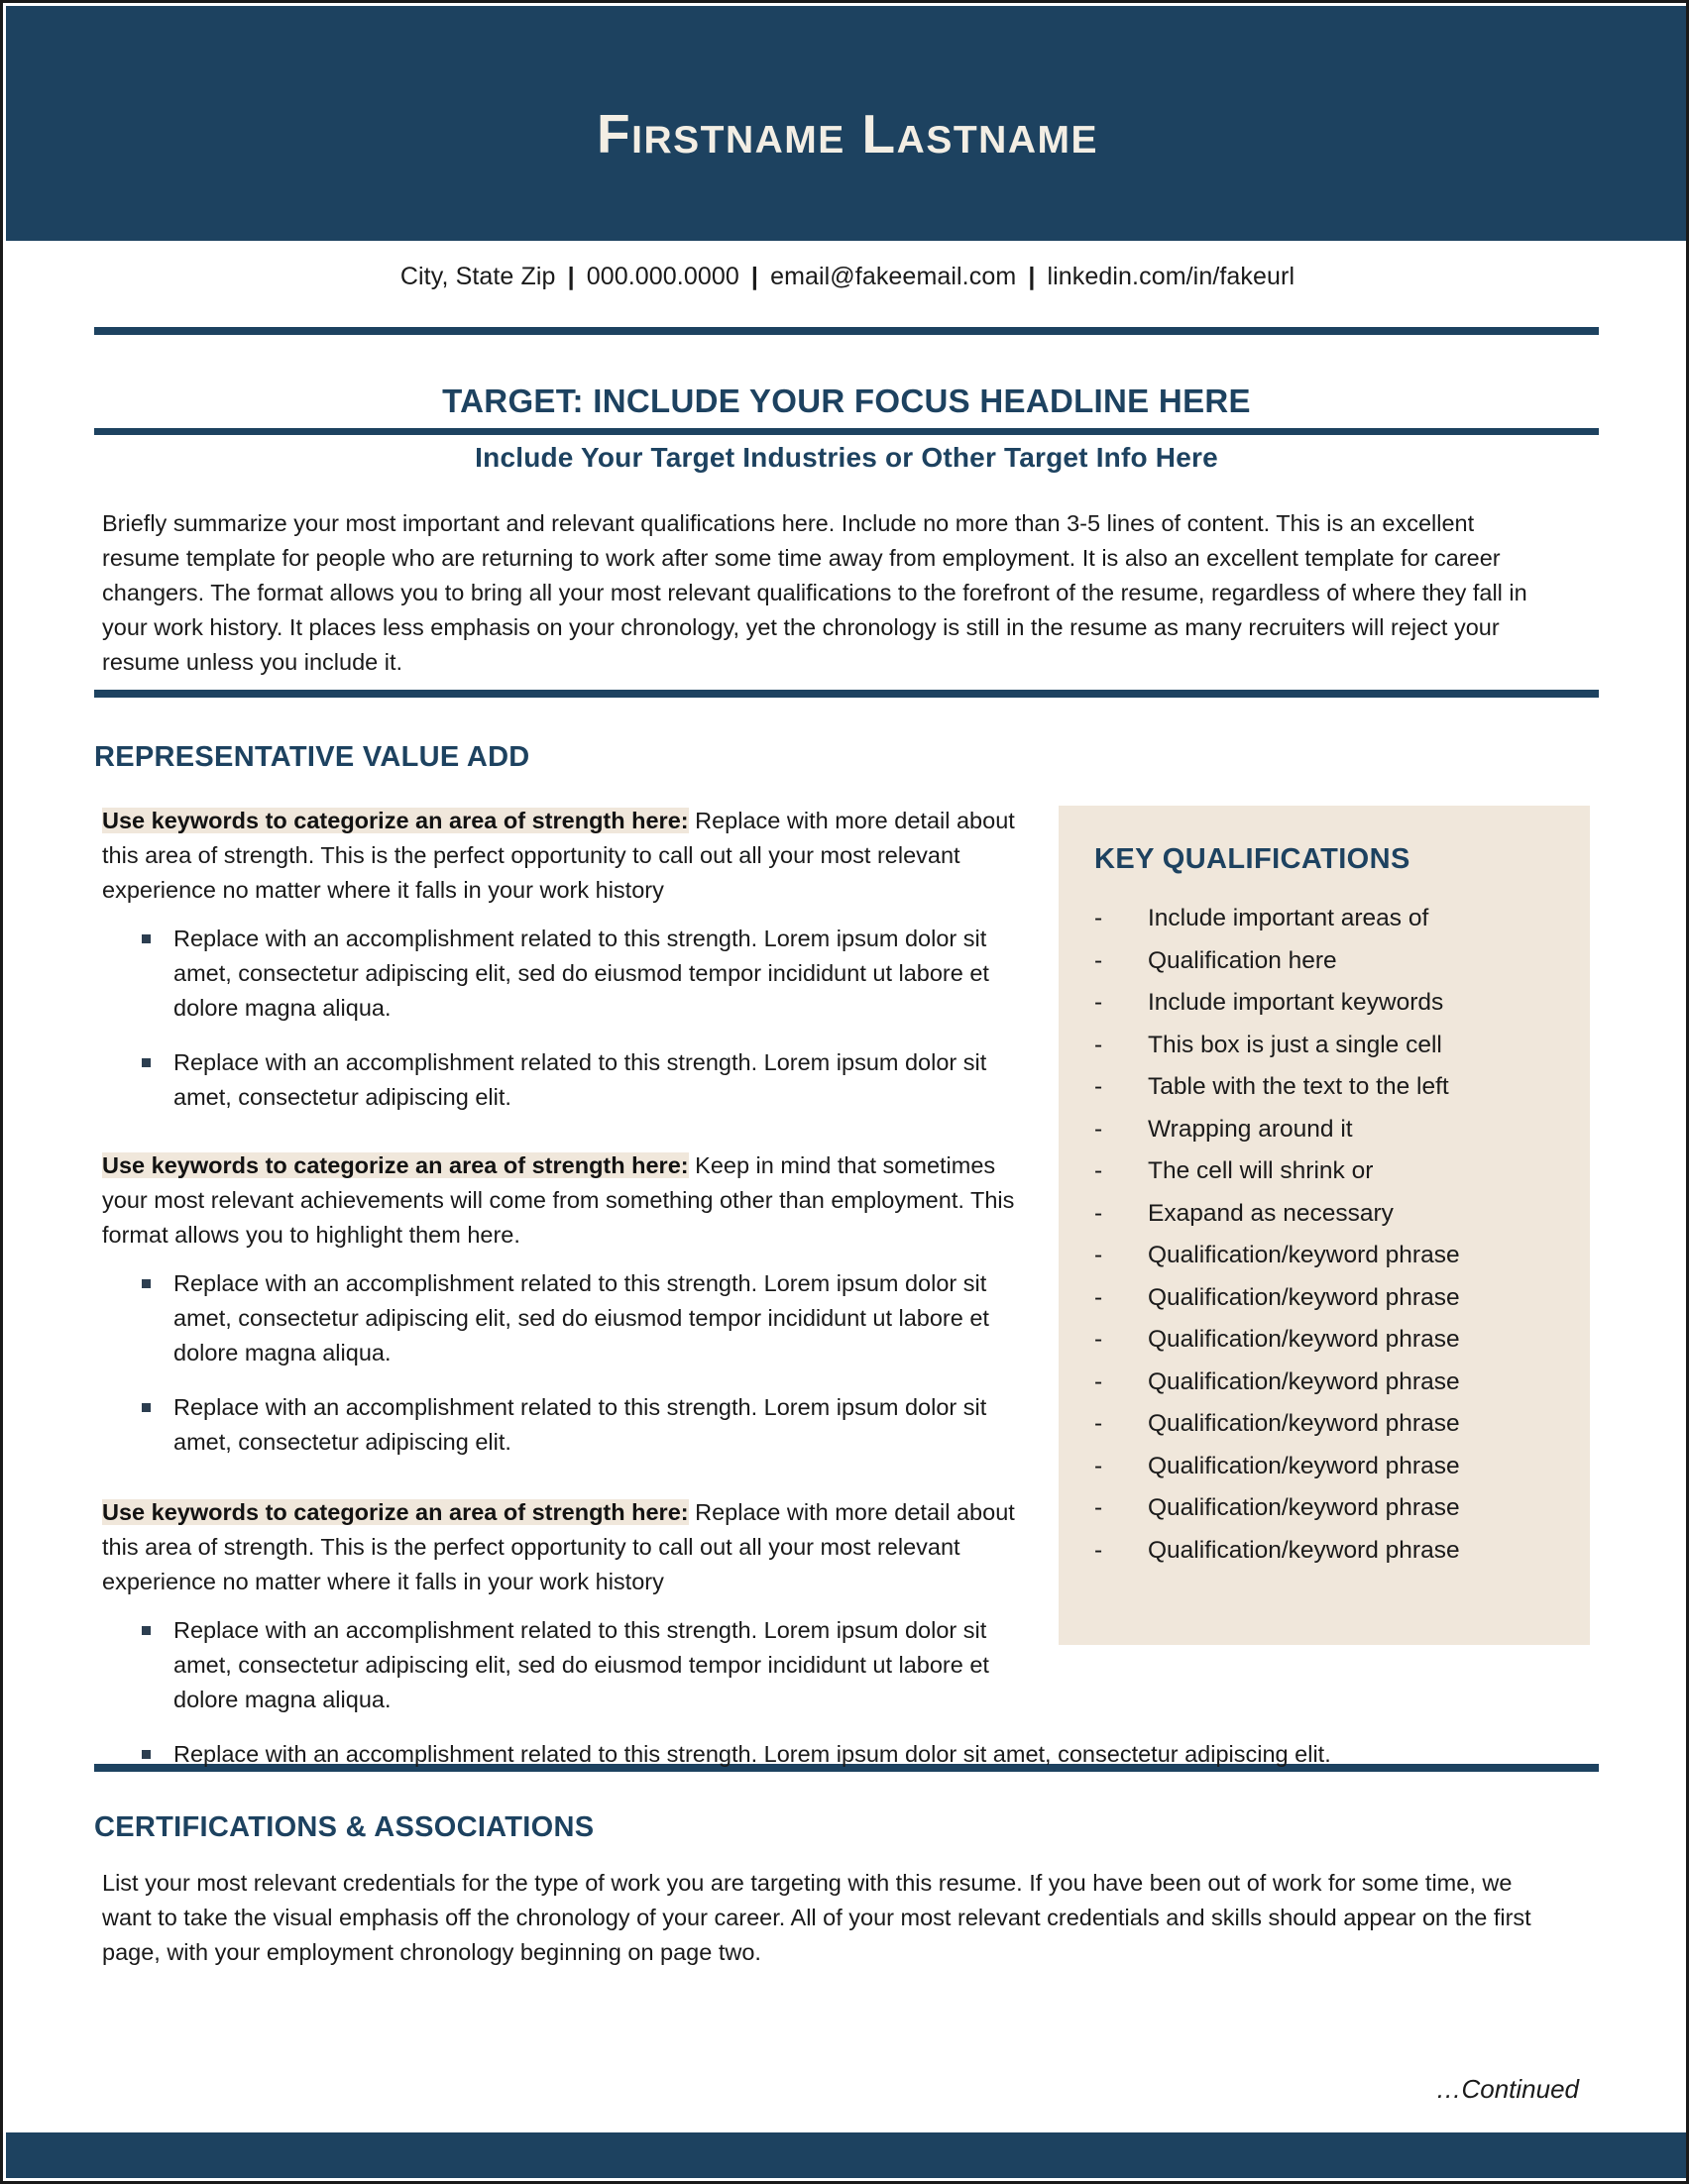 Image resolution: width=1689 pixels, height=2184 pixels. Describe the element at coordinates (846, 331) in the screenshot. I see `divider-rule-top` at that location.